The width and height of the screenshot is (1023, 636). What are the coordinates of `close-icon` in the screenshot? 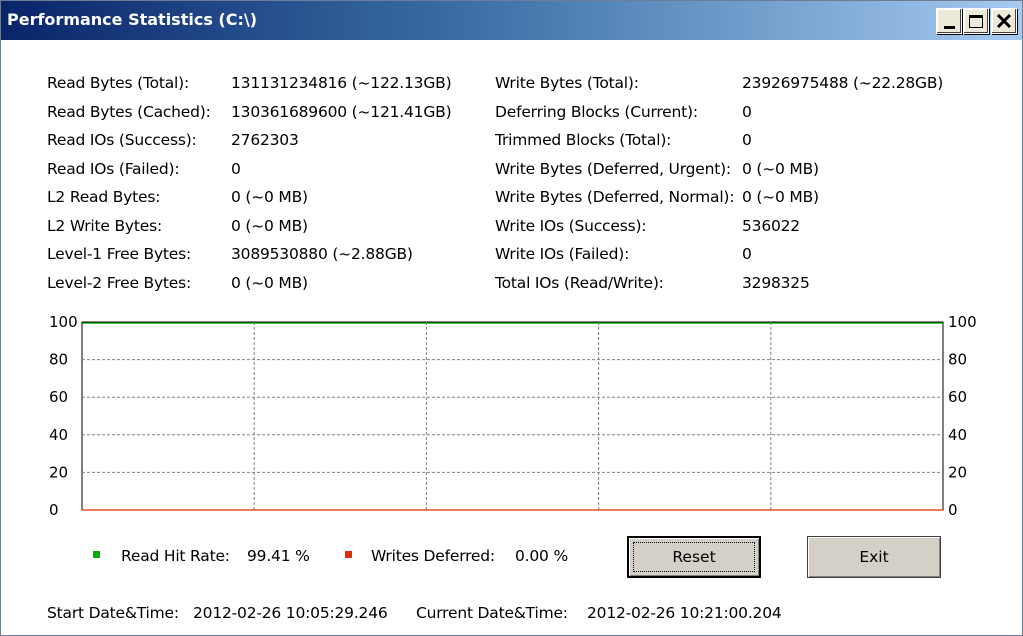 It's located at (1004, 21).